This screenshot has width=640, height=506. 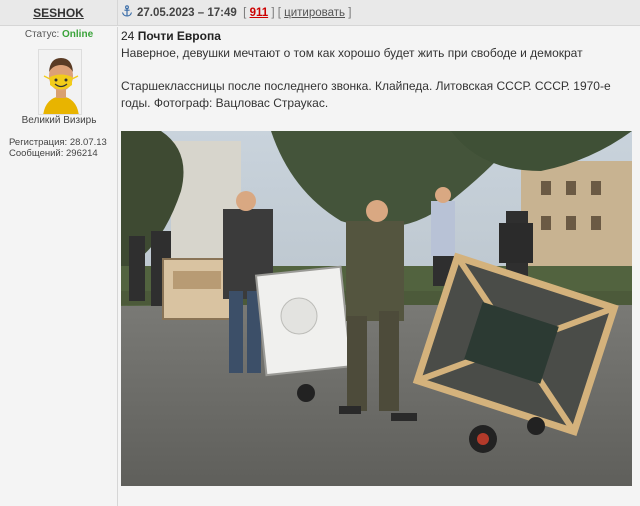 What do you see at coordinates (259, 13) in the screenshot?
I see `post-number-link: 911` at bounding box center [259, 13].